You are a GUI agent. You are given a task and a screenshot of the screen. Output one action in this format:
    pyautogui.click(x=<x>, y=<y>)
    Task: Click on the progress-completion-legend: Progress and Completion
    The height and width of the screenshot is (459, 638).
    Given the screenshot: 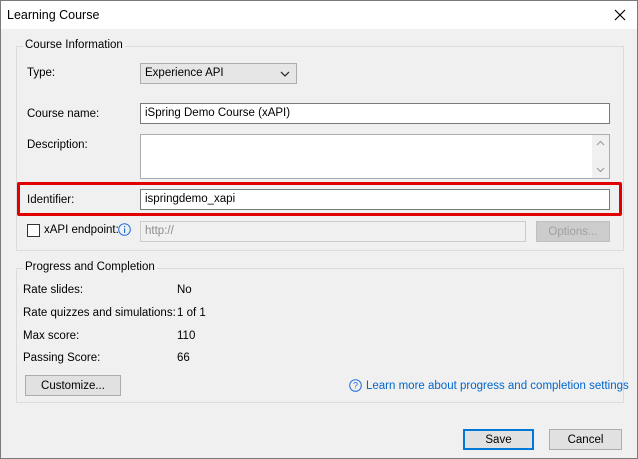 What is the action you would take?
    pyautogui.click(x=90, y=267)
    